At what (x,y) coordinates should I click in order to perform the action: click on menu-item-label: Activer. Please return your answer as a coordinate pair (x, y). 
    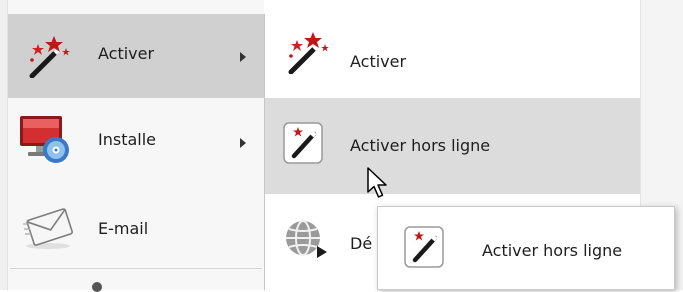
    Looking at the image, I should click on (126, 53).